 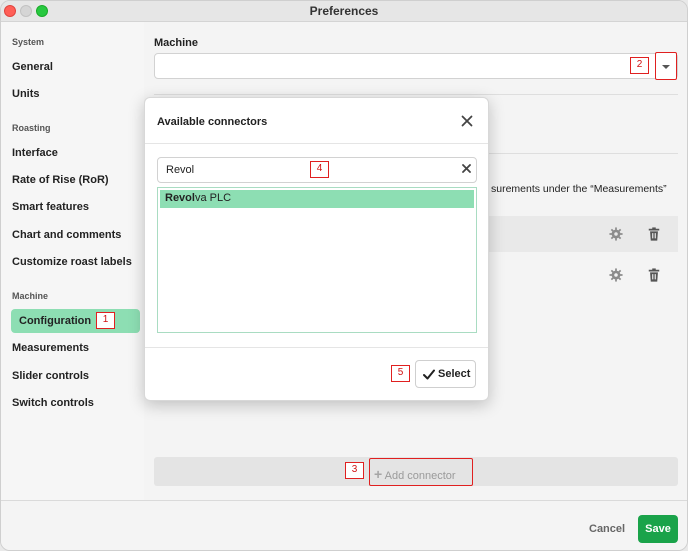 What do you see at coordinates (35, 153) in the screenshot?
I see `sidebar-item-interface: Interface` at bounding box center [35, 153].